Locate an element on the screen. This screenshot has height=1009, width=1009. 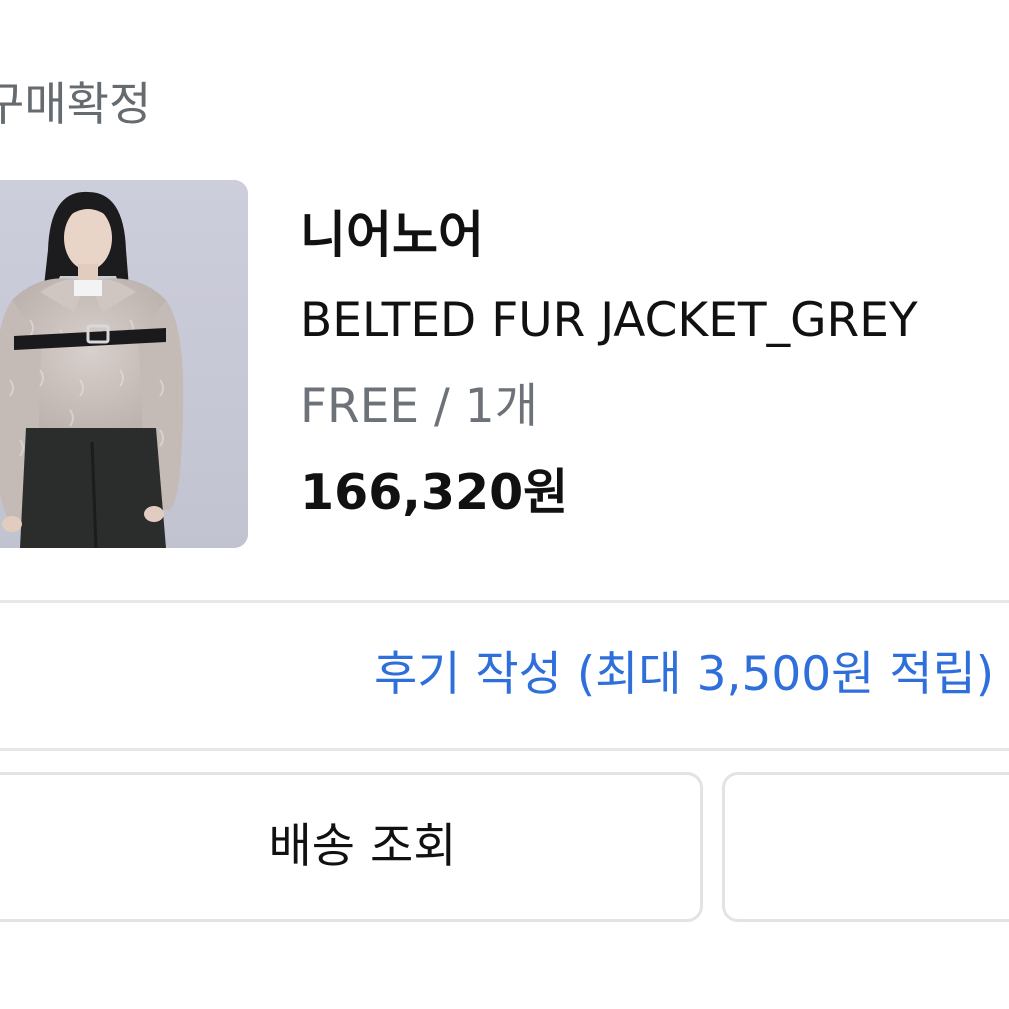
track-shipping-label: 배송 조회 is located at coordinates (362, 846).